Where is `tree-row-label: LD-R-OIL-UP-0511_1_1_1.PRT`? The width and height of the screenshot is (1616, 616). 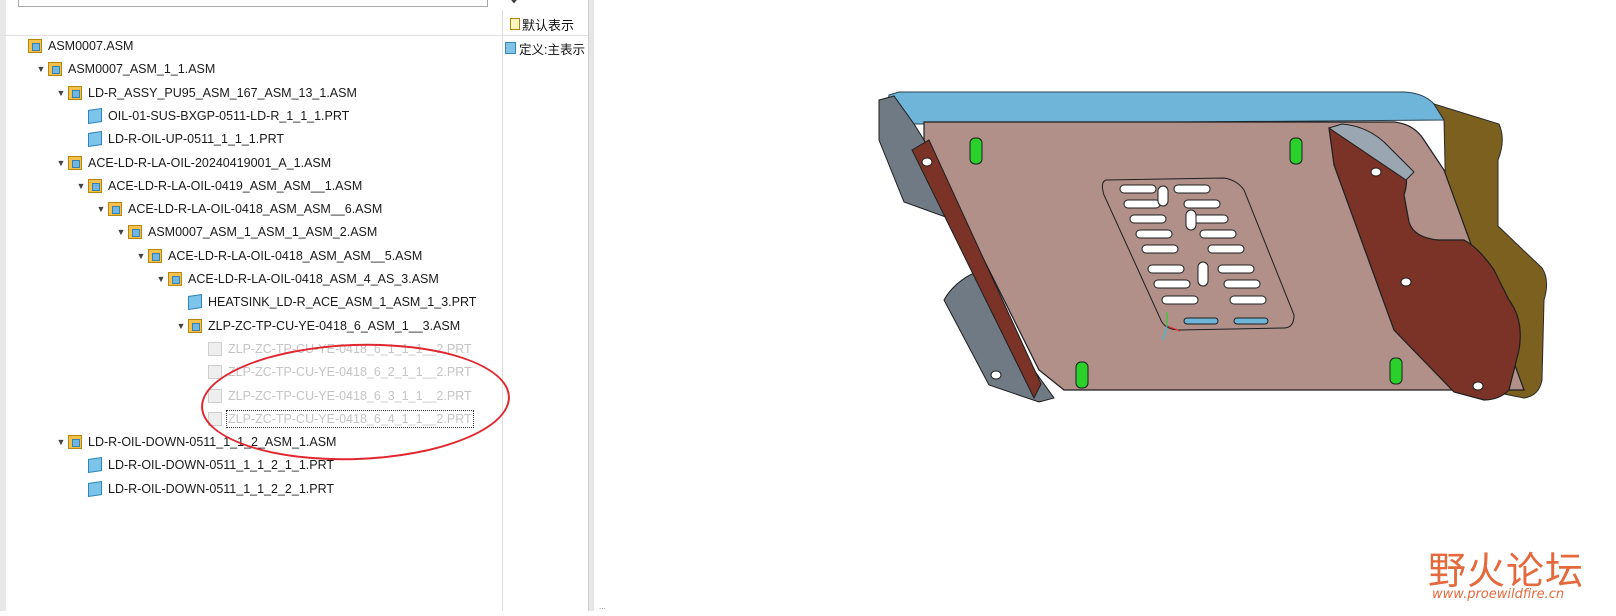 tree-row-label: LD-R-OIL-UP-0511_1_1_1.PRT is located at coordinates (196, 139).